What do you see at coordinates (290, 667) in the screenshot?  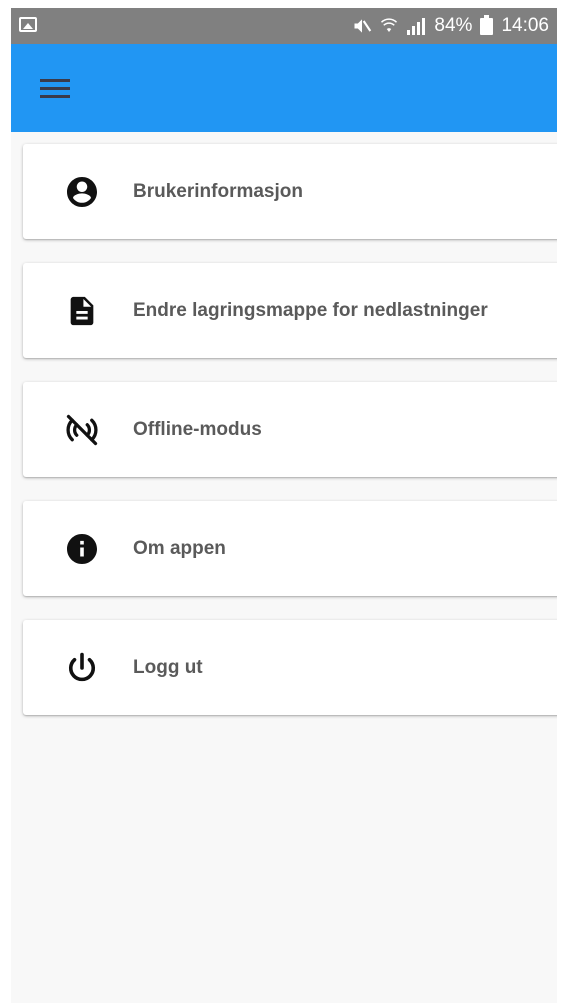 I see `menu-item-log-out: Logg ut` at bounding box center [290, 667].